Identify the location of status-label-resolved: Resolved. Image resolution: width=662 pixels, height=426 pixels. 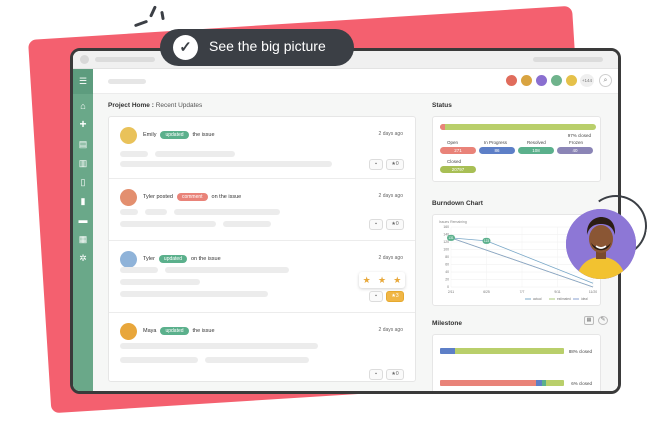
(536, 142).